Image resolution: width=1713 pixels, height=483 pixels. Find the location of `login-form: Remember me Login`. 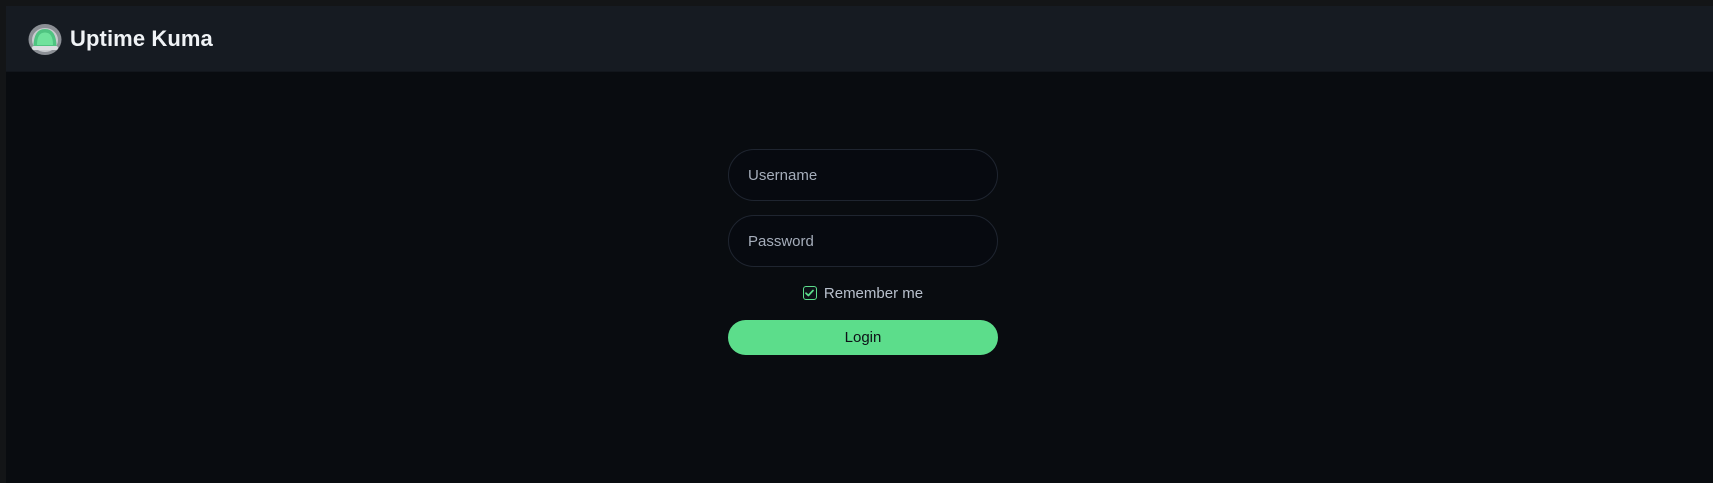

login-form: Remember me Login is located at coordinates (863, 252).